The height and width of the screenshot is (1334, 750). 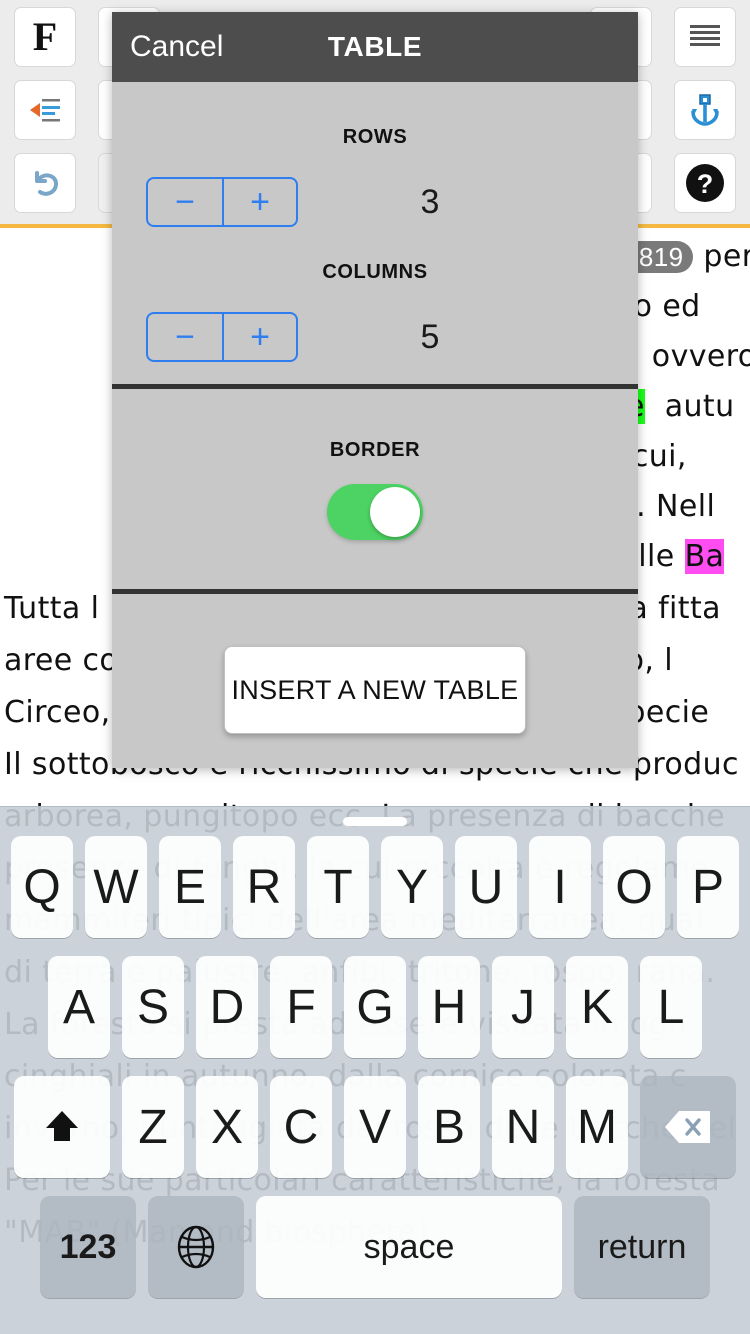 I want to click on rows-stepper-row: − + 3, so click(x=375, y=202).